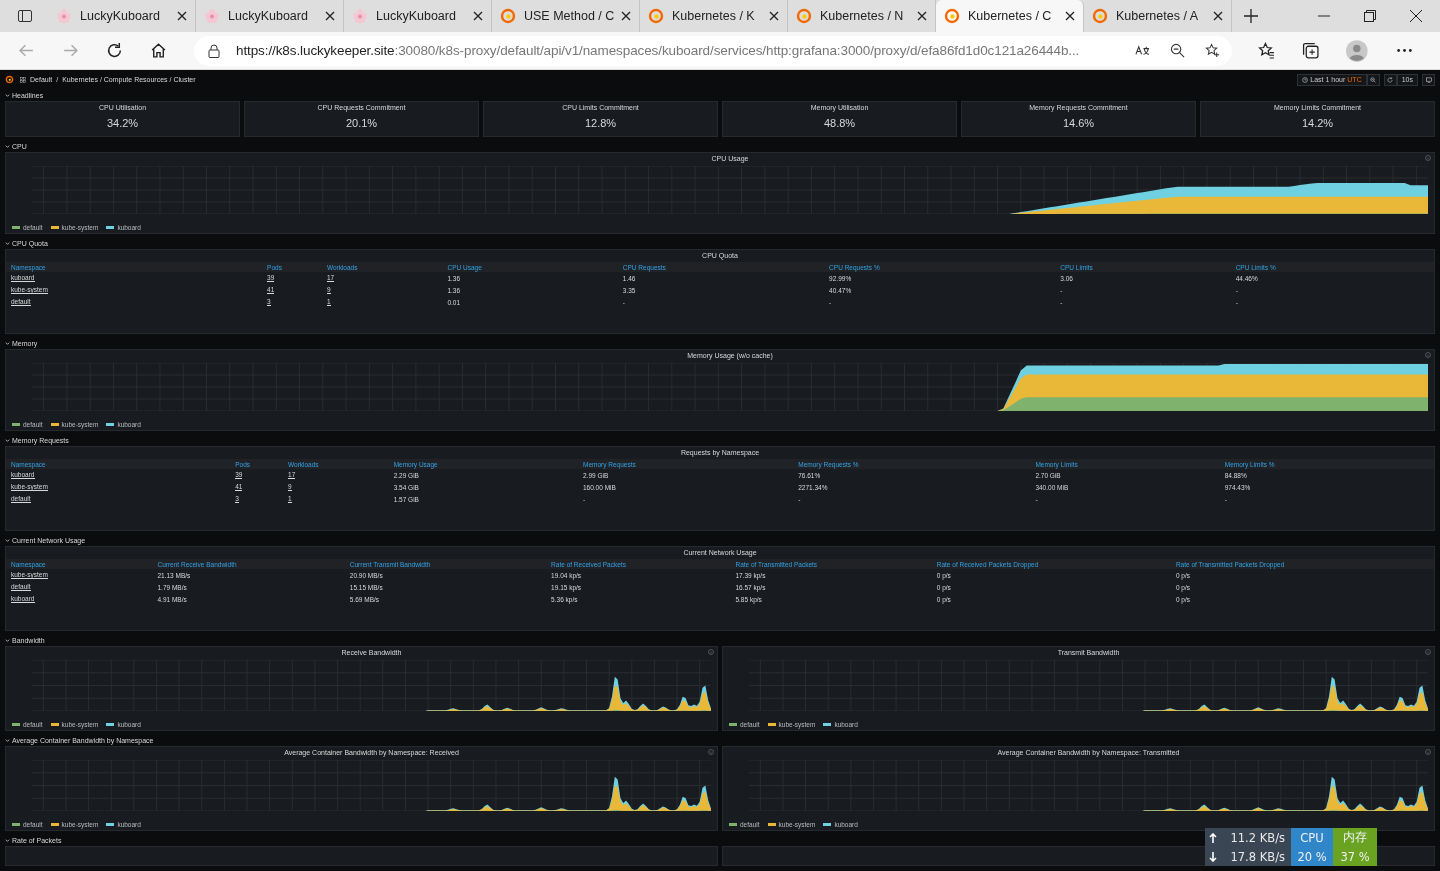 Image resolution: width=1440 pixels, height=871 pixels. I want to click on stat-value: 34.2%, so click(122, 123).